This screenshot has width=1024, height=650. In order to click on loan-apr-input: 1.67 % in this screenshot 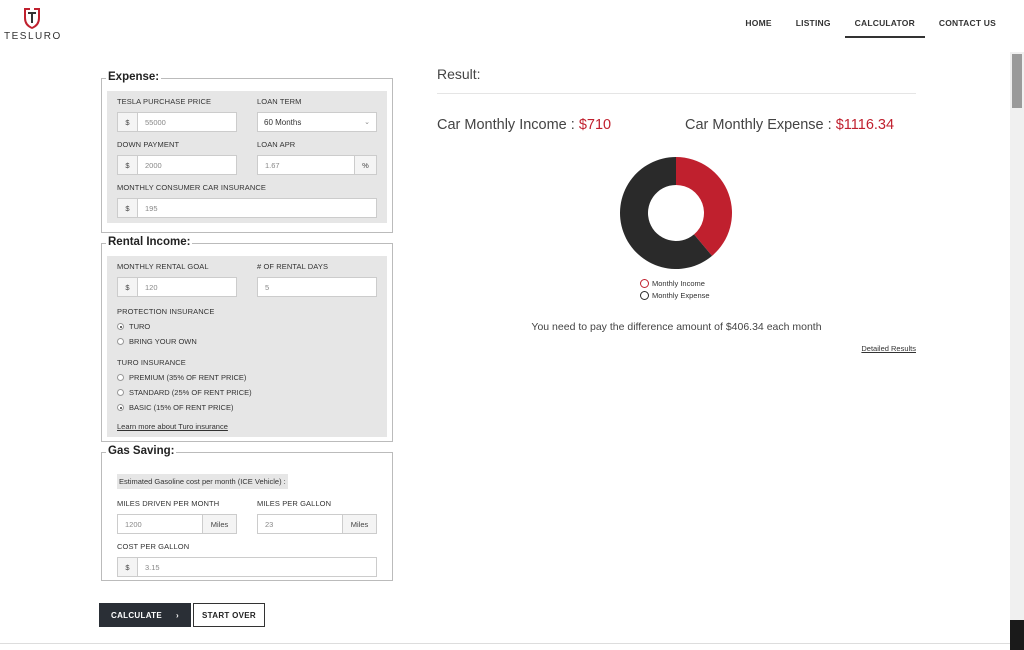, I will do `click(317, 165)`.